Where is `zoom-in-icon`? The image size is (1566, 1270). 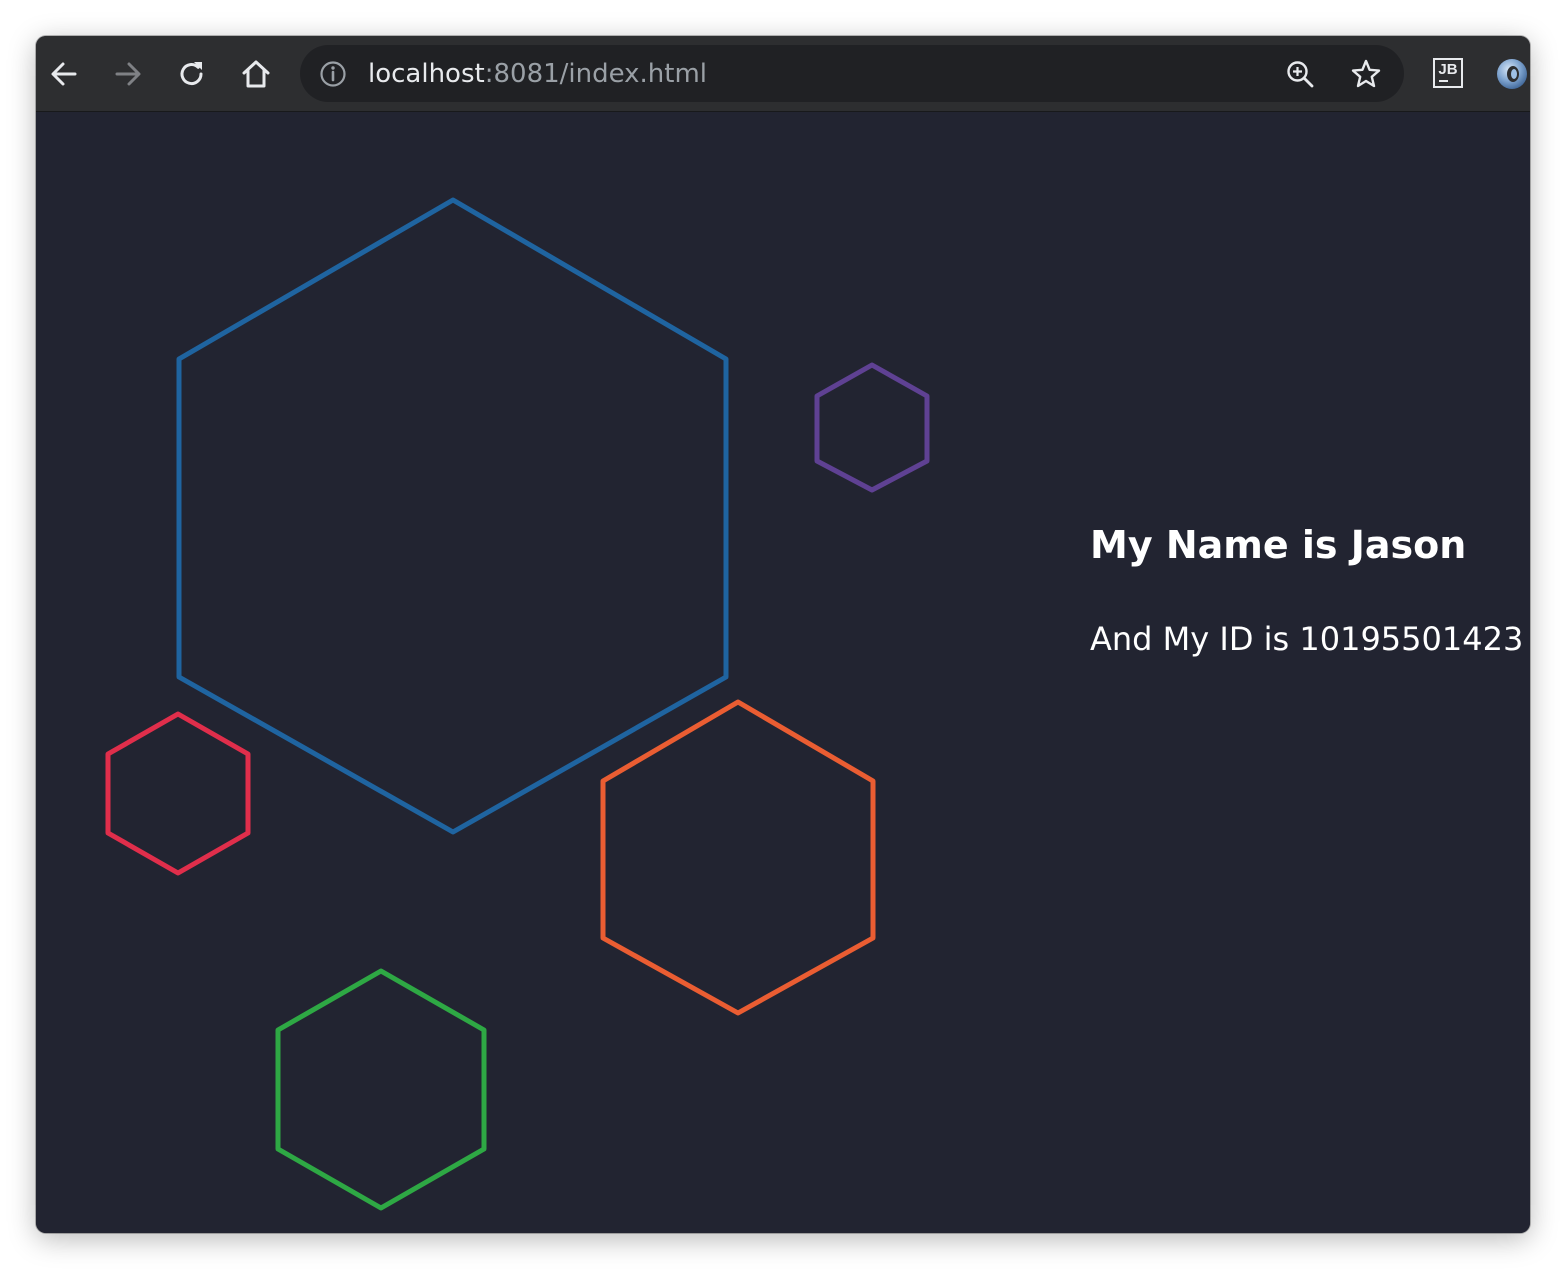
zoom-in-icon is located at coordinates (1300, 74).